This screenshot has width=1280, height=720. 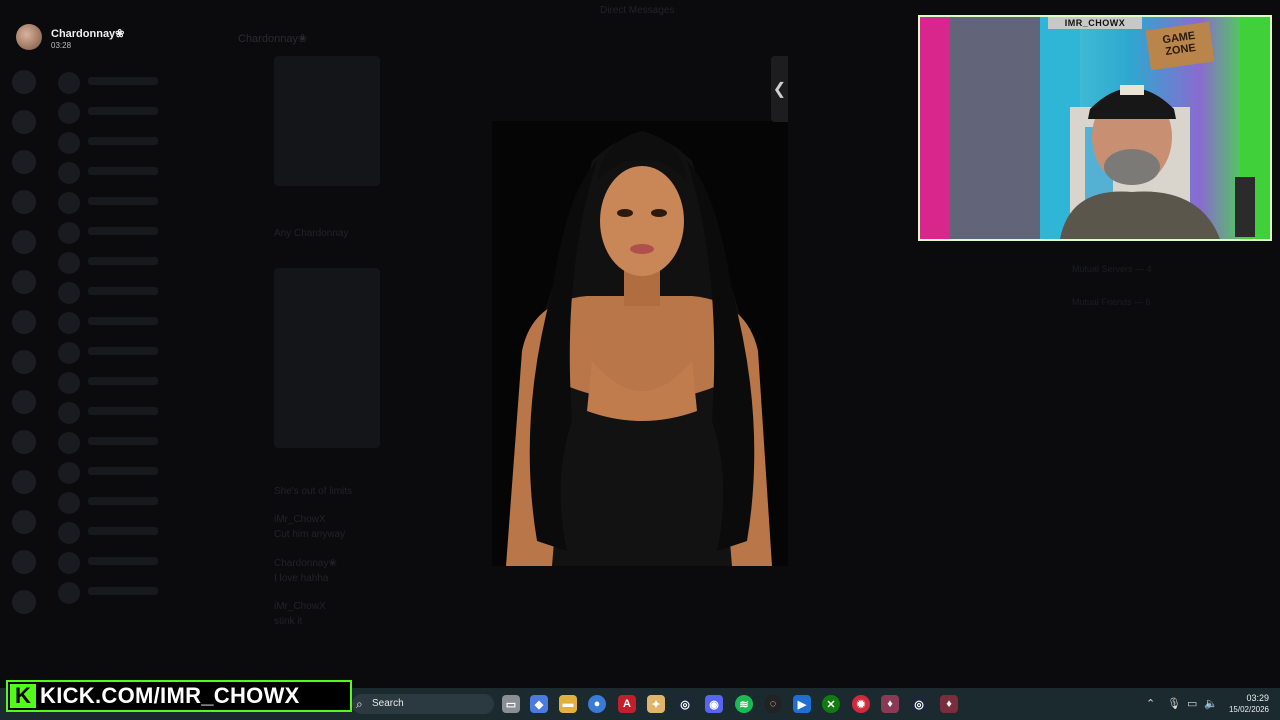 I want to click on chevron-left-icon: ❮, so click(x=779, y=89).